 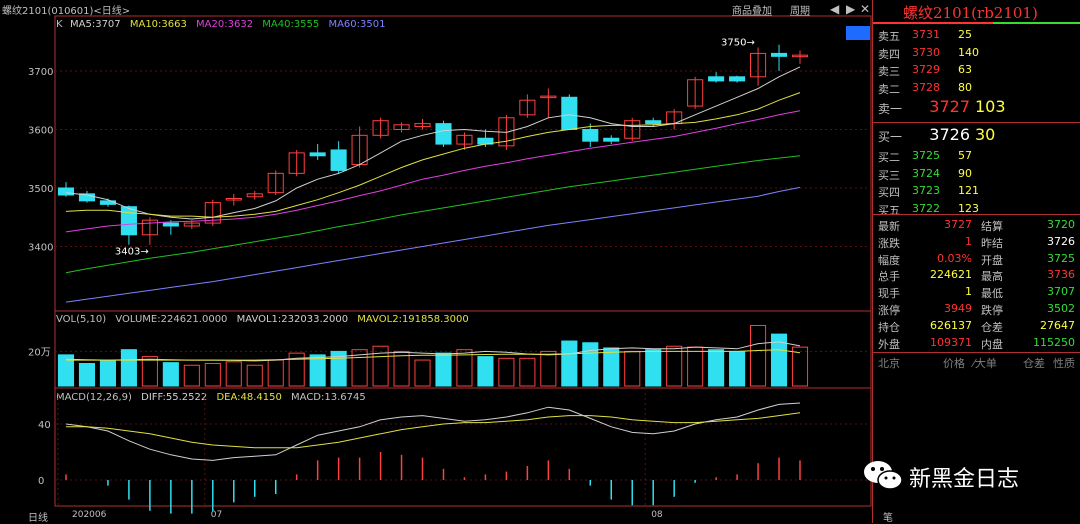 What do you see at coordinates (954, 363) in the screenshot?
I see `tick-header-price: 价格` at bounding box center [954, 363].